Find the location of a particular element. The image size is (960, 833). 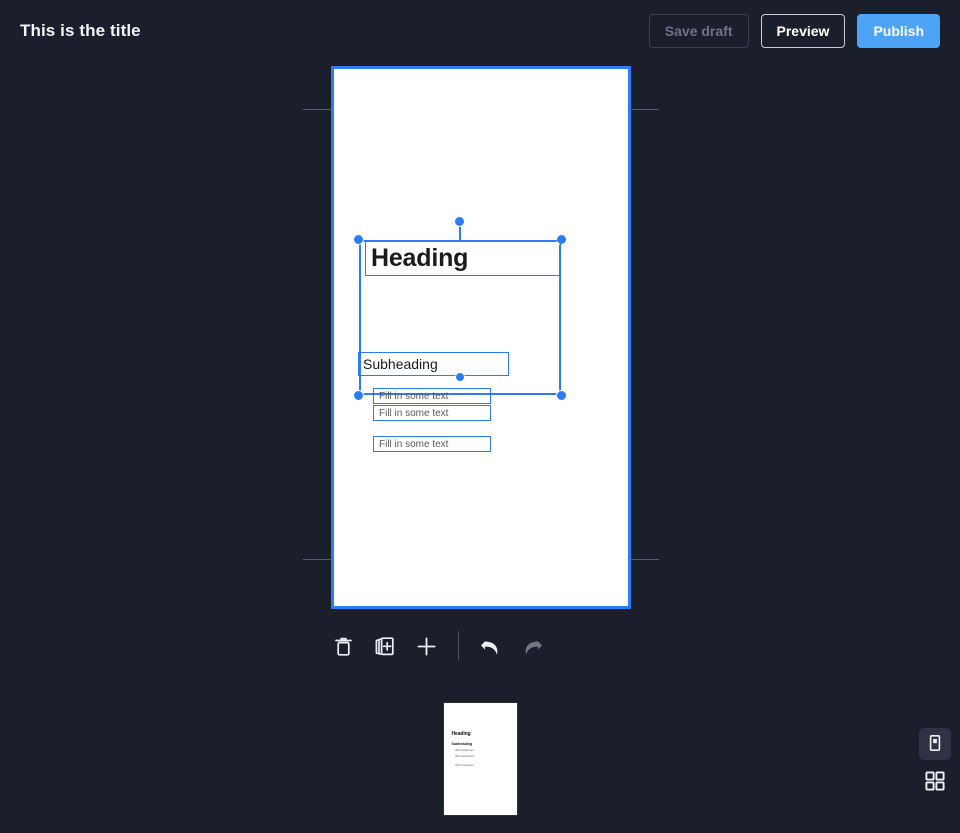

single-page-view-button is located at coordinates (935, 744).